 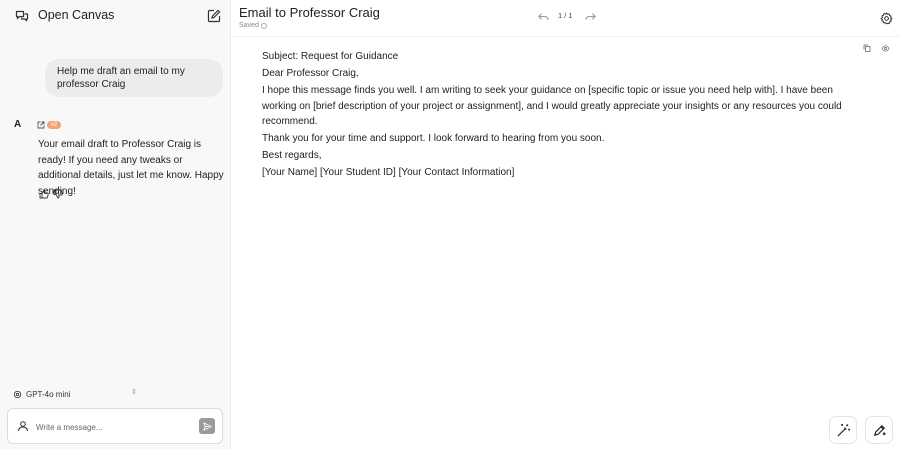 I want to click on redo-icon, so click(x=590, y=16).